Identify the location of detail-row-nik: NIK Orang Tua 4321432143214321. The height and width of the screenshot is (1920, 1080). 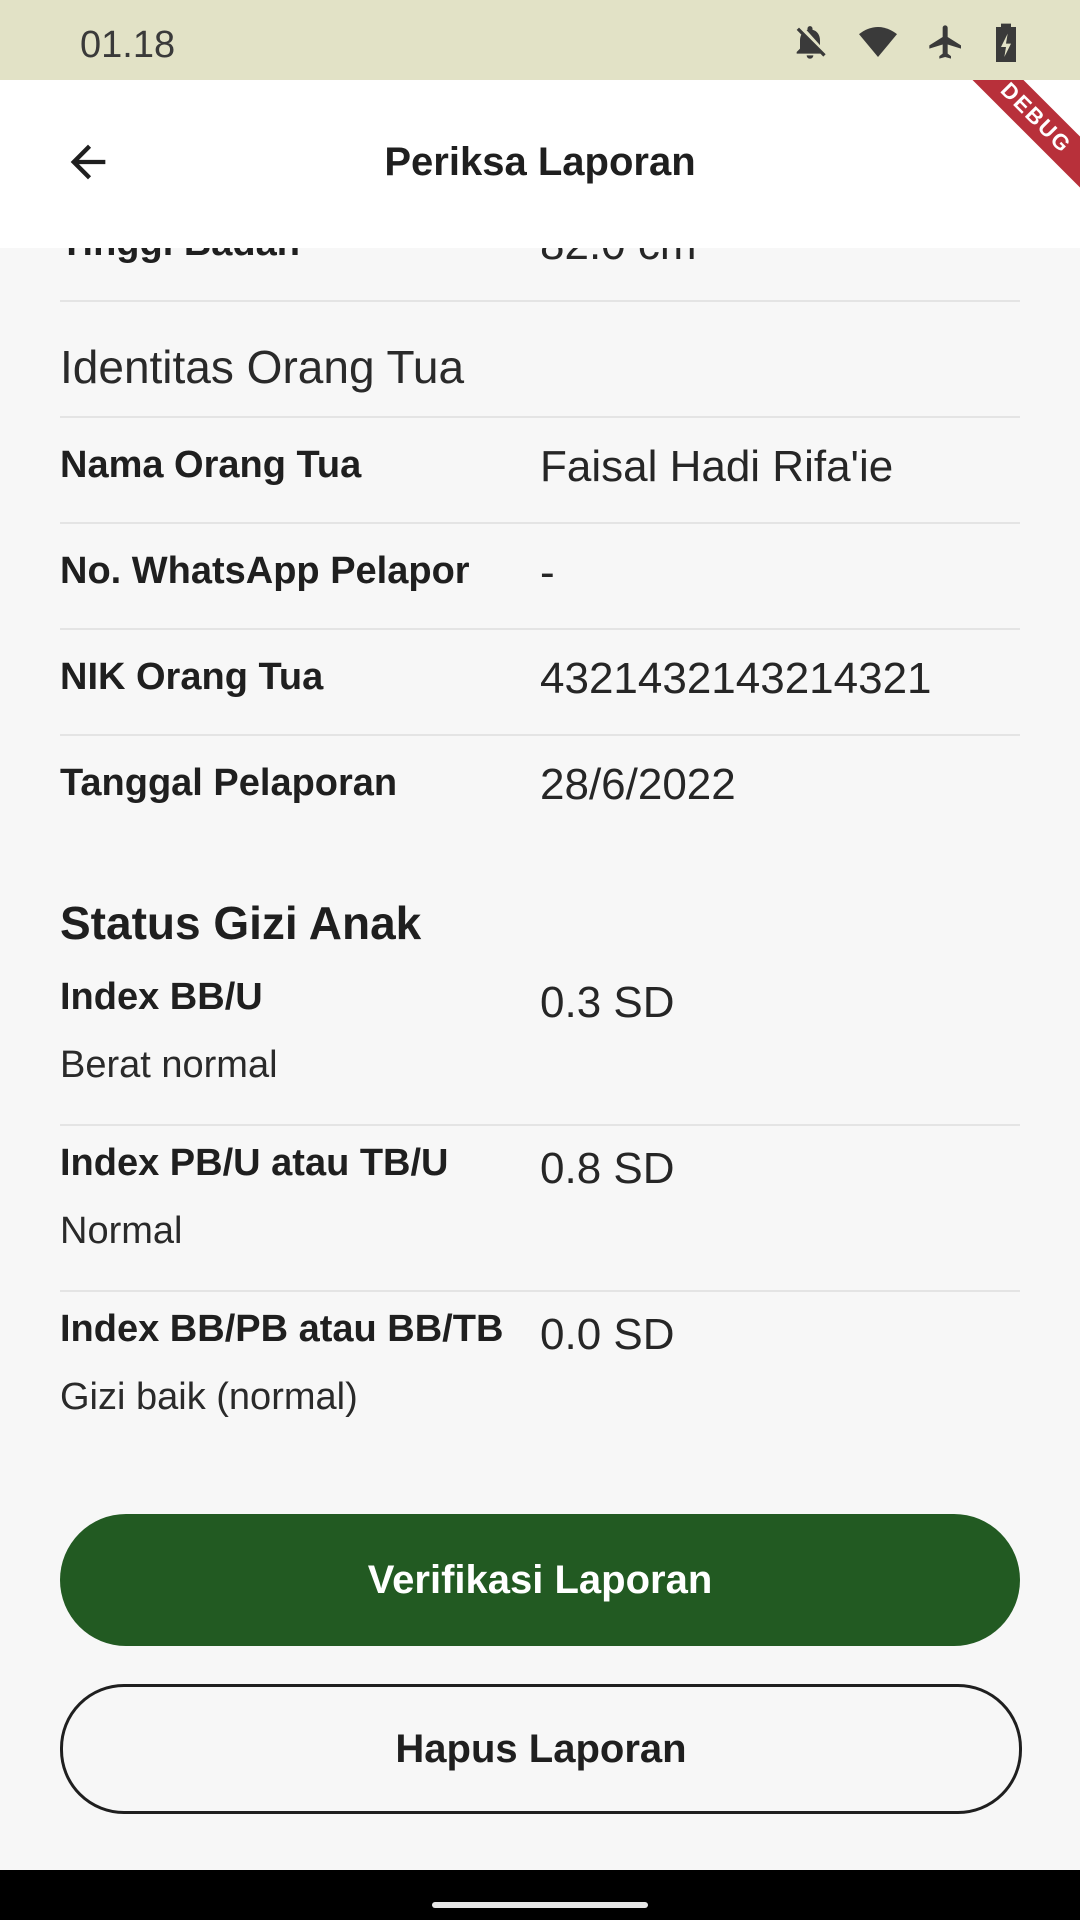
(540, 683).